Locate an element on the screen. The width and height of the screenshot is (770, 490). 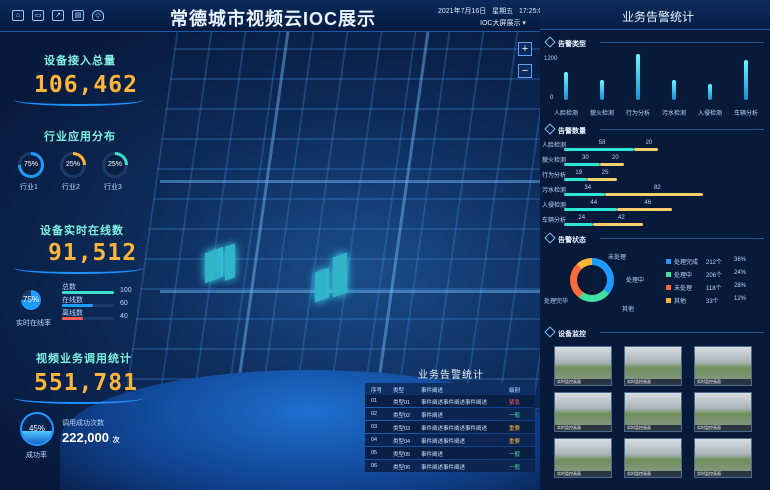
home-icon: ⌂ is located at coordinates (18, 15).